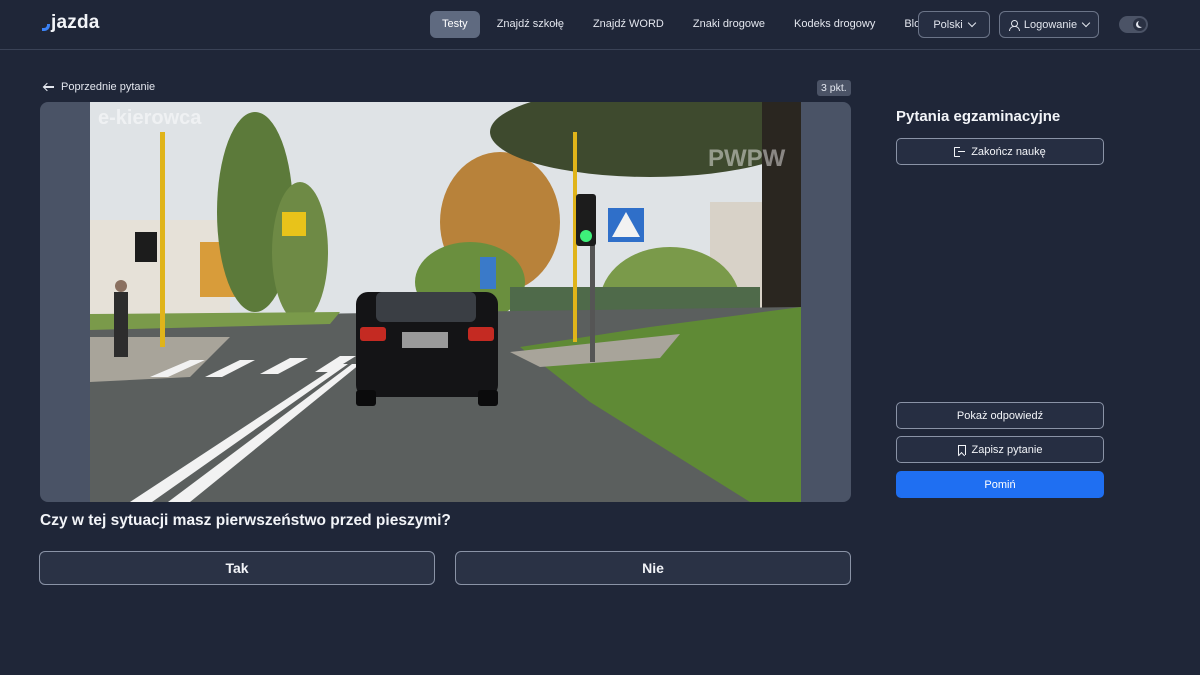 The image size is (1200, 675). What do you see at coordinates (427, 349) in the screenshot?
I see `black-car` at bounding box center [427, 349].